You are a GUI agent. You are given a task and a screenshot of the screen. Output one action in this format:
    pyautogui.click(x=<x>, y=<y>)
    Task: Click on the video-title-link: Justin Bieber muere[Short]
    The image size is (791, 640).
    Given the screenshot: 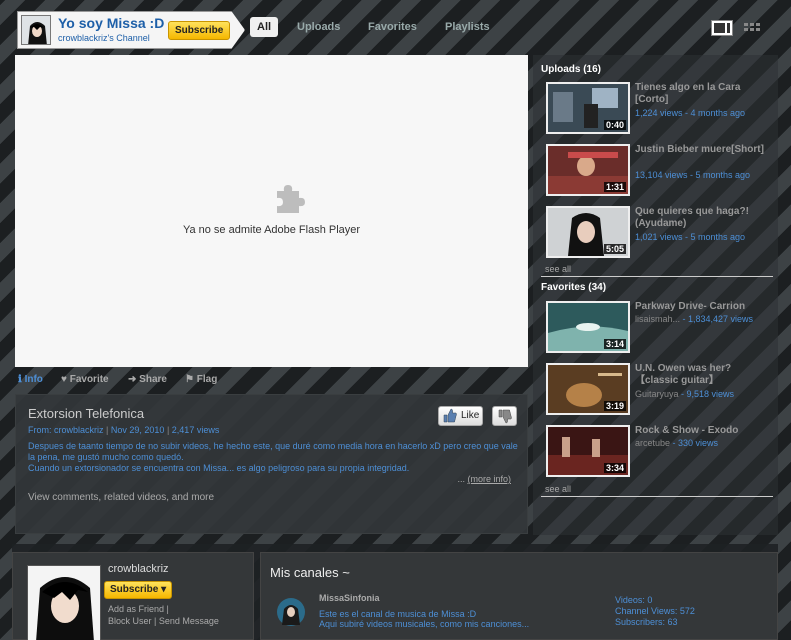 What is the action you would take?
    pyautogui.click(x=703, y=150)
    